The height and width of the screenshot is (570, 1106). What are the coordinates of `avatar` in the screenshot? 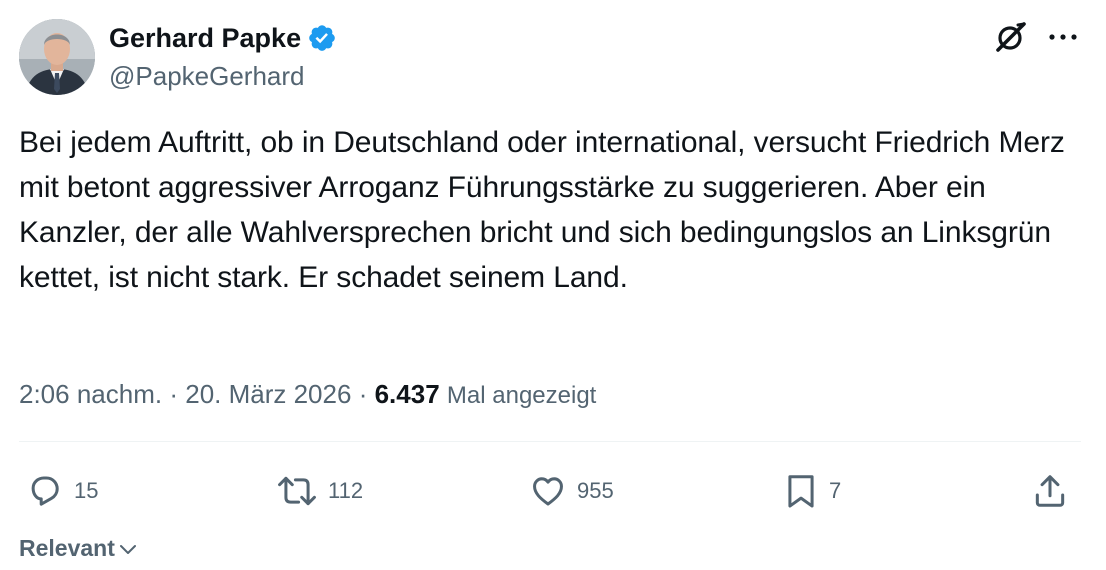 It's located at (57, 57).